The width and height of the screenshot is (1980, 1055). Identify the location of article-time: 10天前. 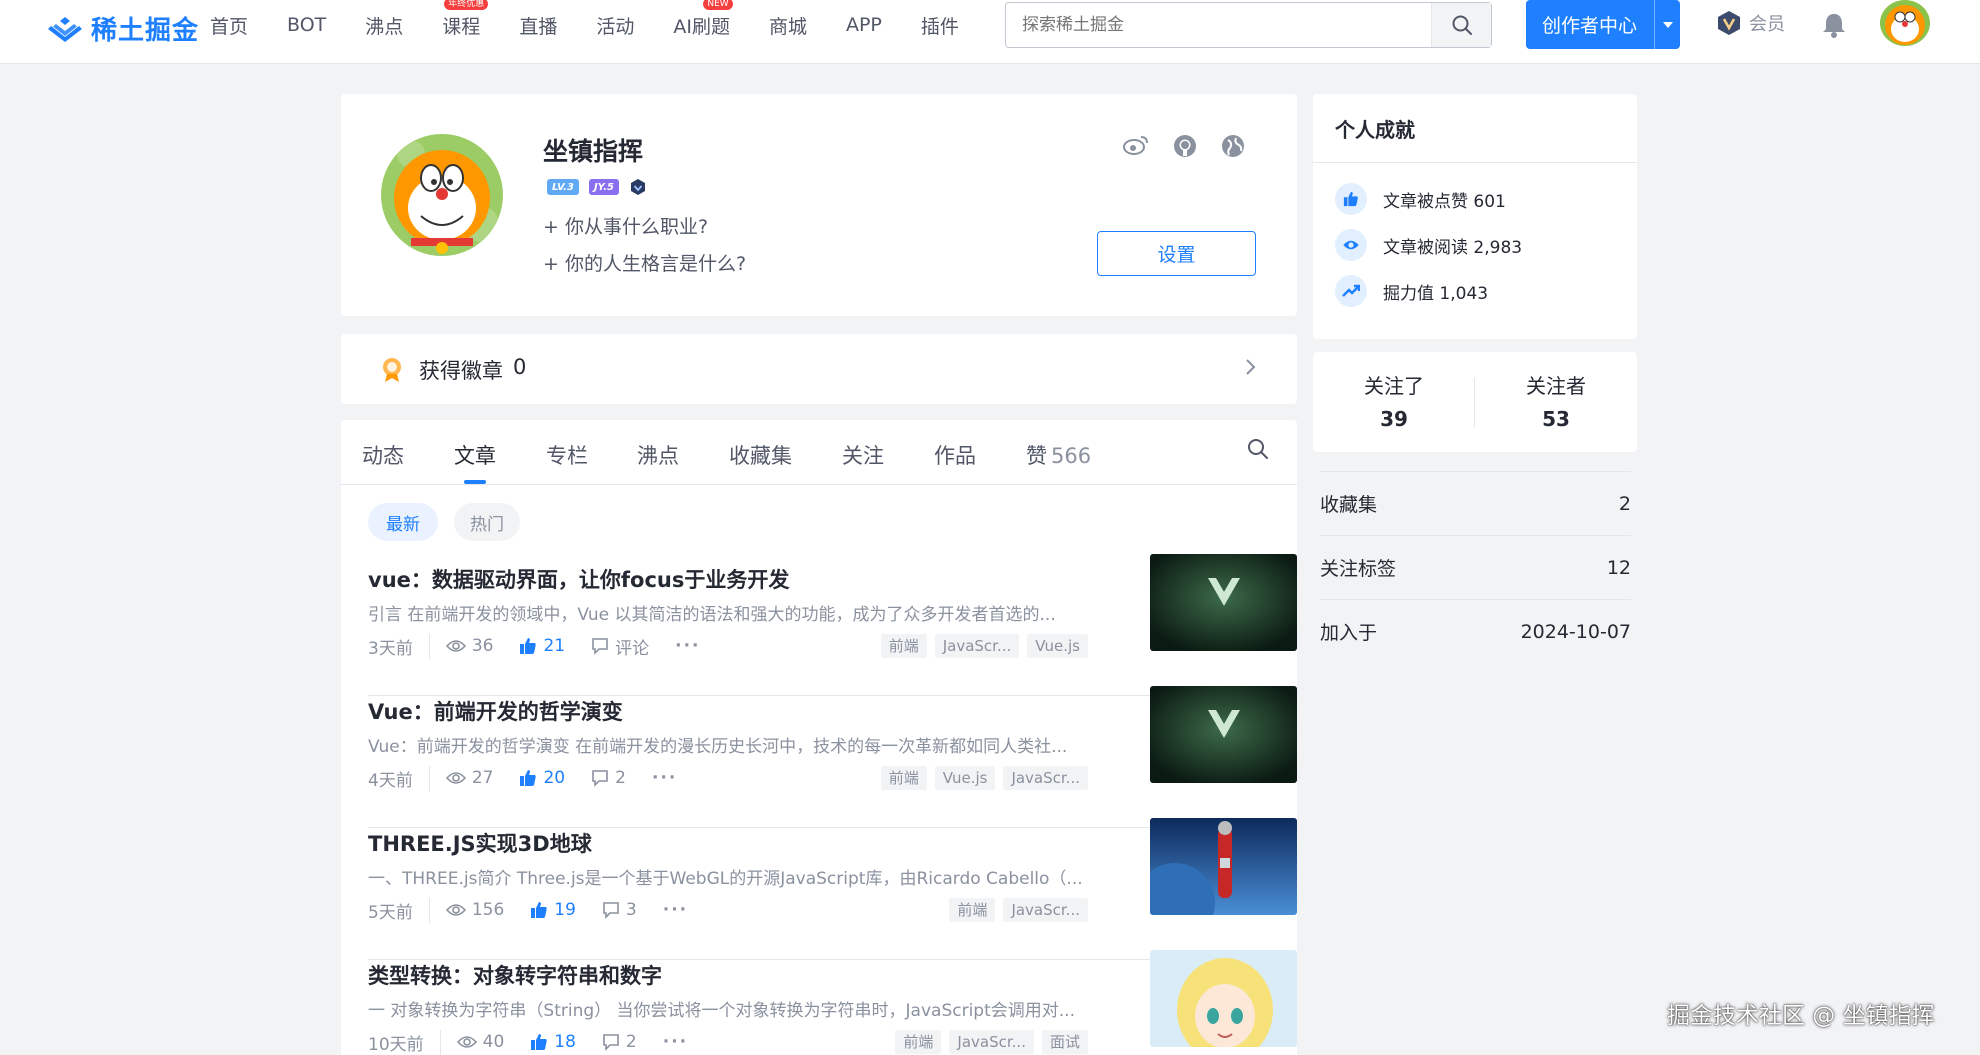
(404, 1042).